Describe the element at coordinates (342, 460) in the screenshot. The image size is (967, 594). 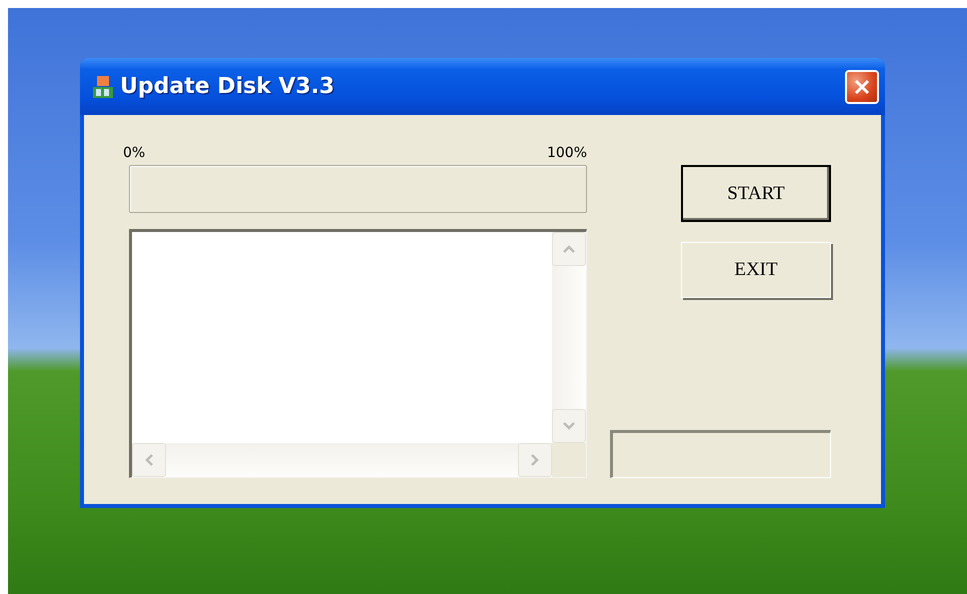
I see `horizontal-scrollbar` at that location.